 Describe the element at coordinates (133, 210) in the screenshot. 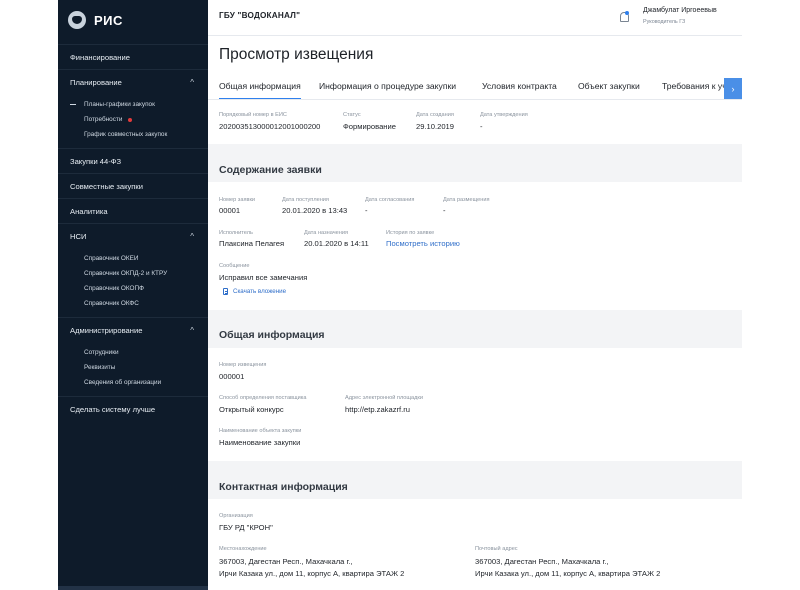

I see `sidebar-item-analytics: Аналитика` at that location.